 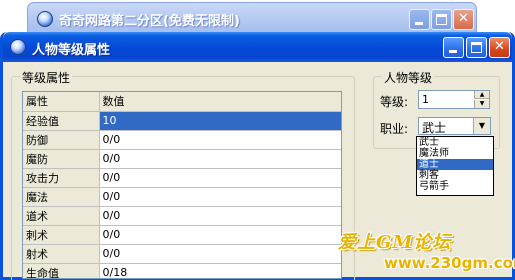 I want to click on class-option: 道士, so click(x=455, y=164).